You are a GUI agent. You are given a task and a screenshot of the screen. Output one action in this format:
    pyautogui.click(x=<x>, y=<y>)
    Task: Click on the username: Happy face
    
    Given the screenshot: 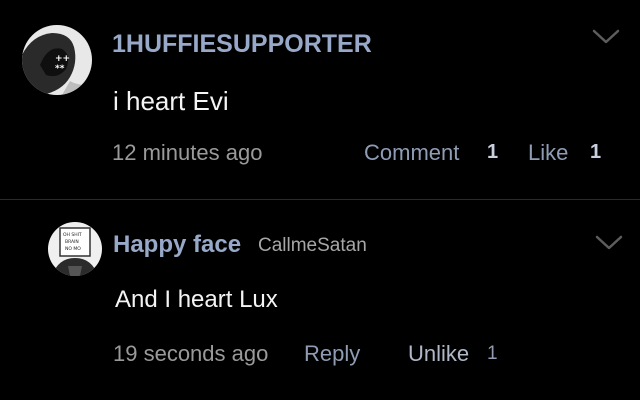 What is the action you would take?
    pyautogui.click(x=177, y=245)
    